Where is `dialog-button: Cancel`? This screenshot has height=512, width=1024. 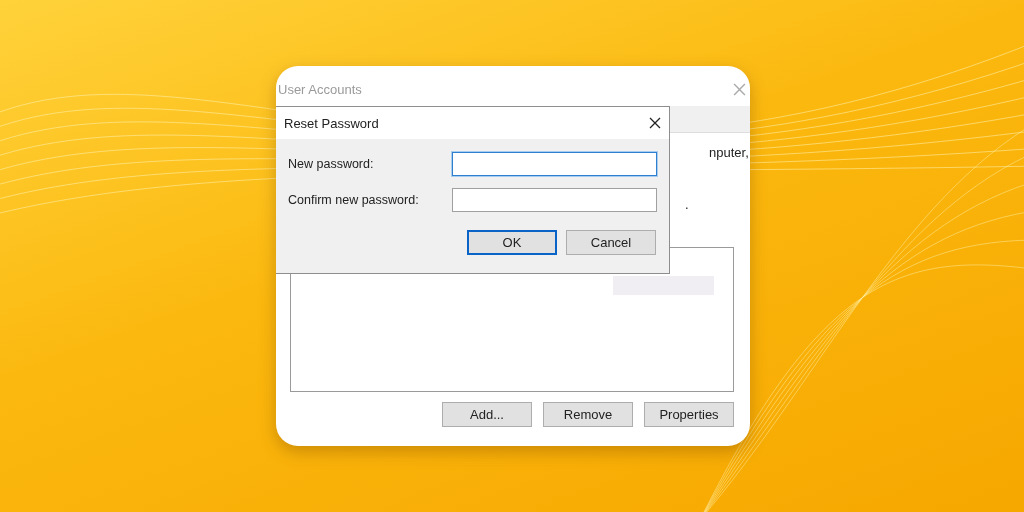 dialog-button: Cancel is located at coordinates (611, 242).